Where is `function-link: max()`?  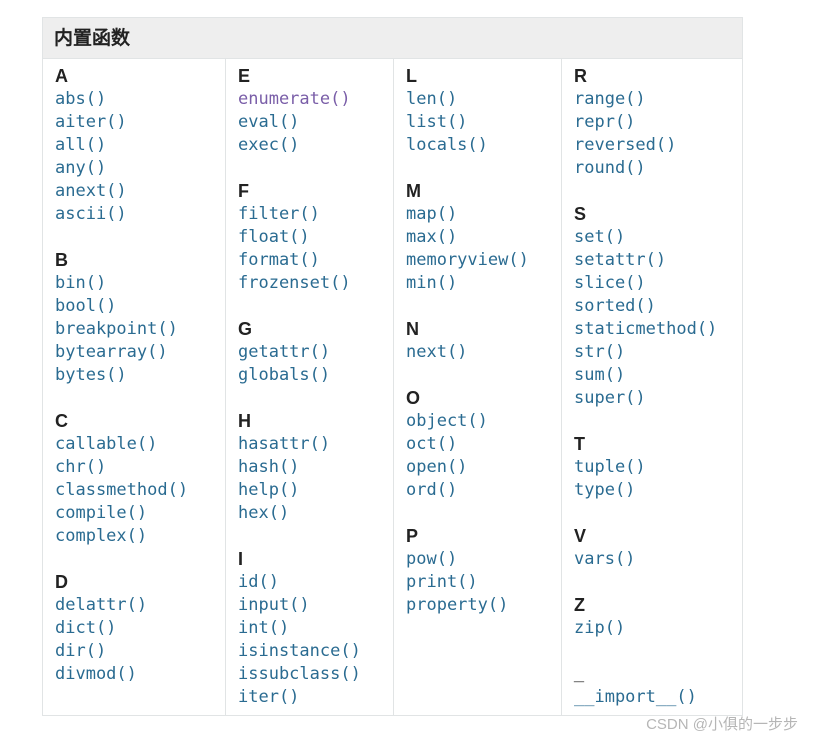
function-link: max() is located at coordinates (477, 237).